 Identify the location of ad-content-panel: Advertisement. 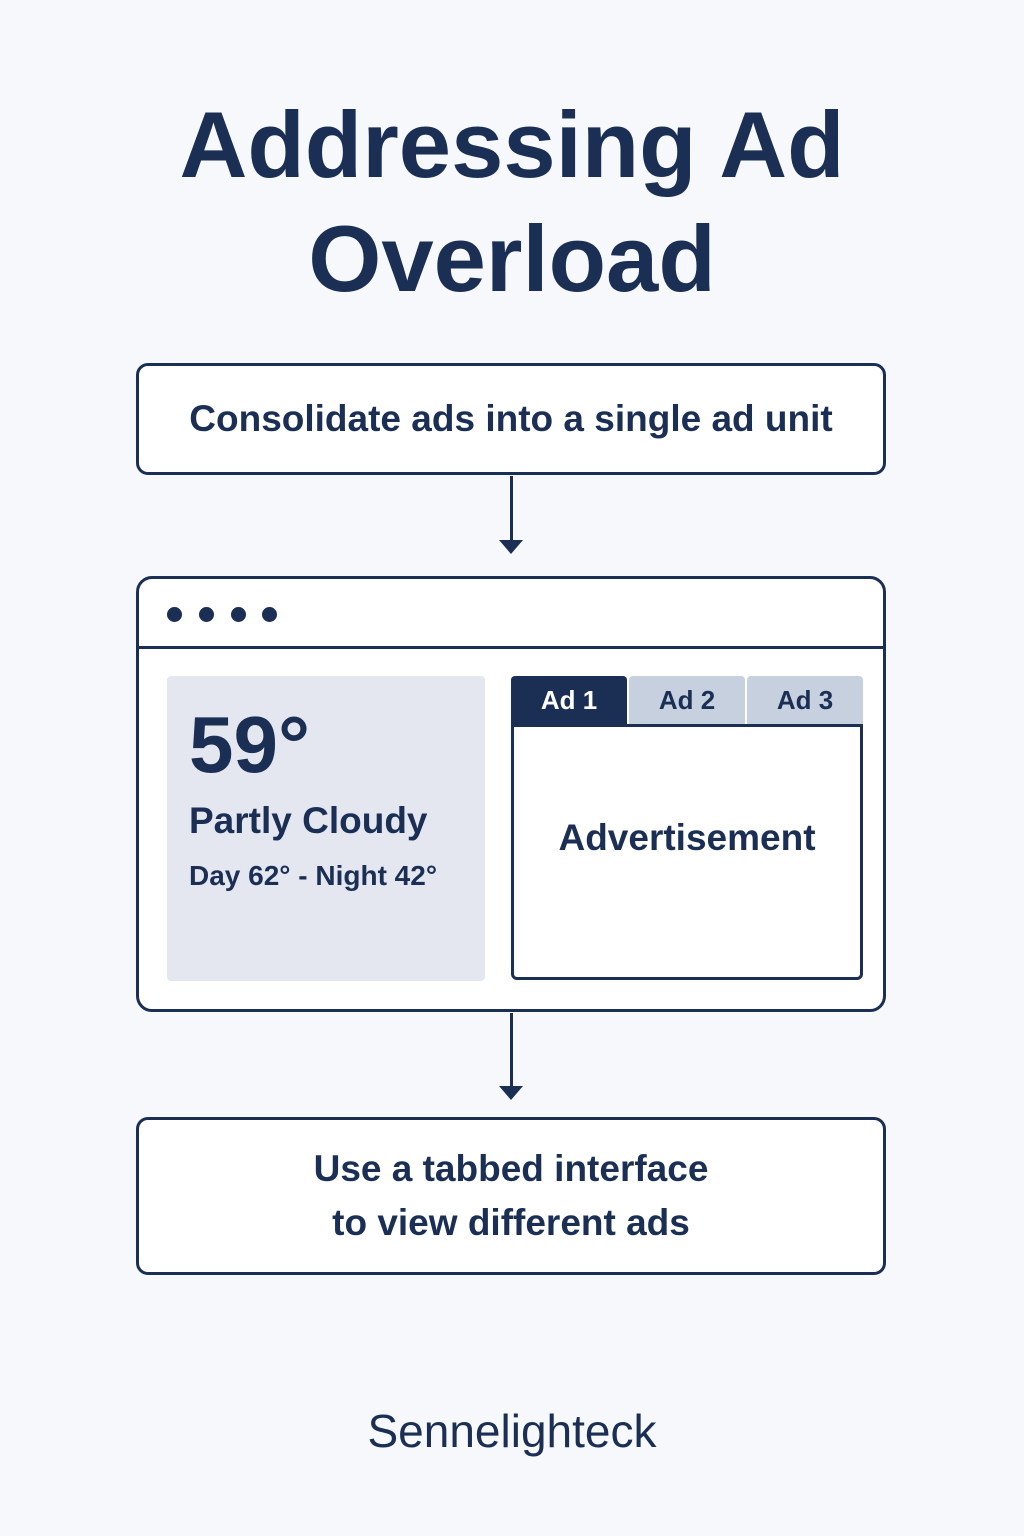
(687, 852).